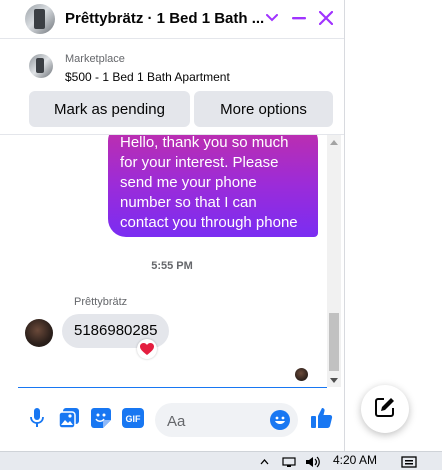 This screenshot has width=442, height=470. Describe the element at coordinates (95, 59) in the screenshot. I see `listing-source: Marketplace` at that location.